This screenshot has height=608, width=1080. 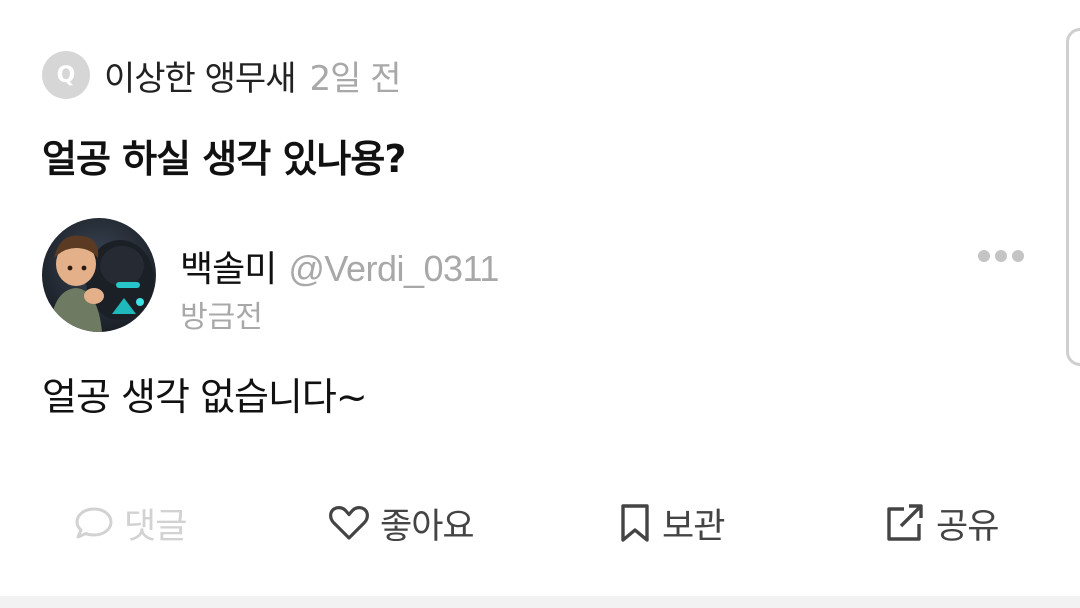 I want to click on avatar-image, so click(x=99, y=275).